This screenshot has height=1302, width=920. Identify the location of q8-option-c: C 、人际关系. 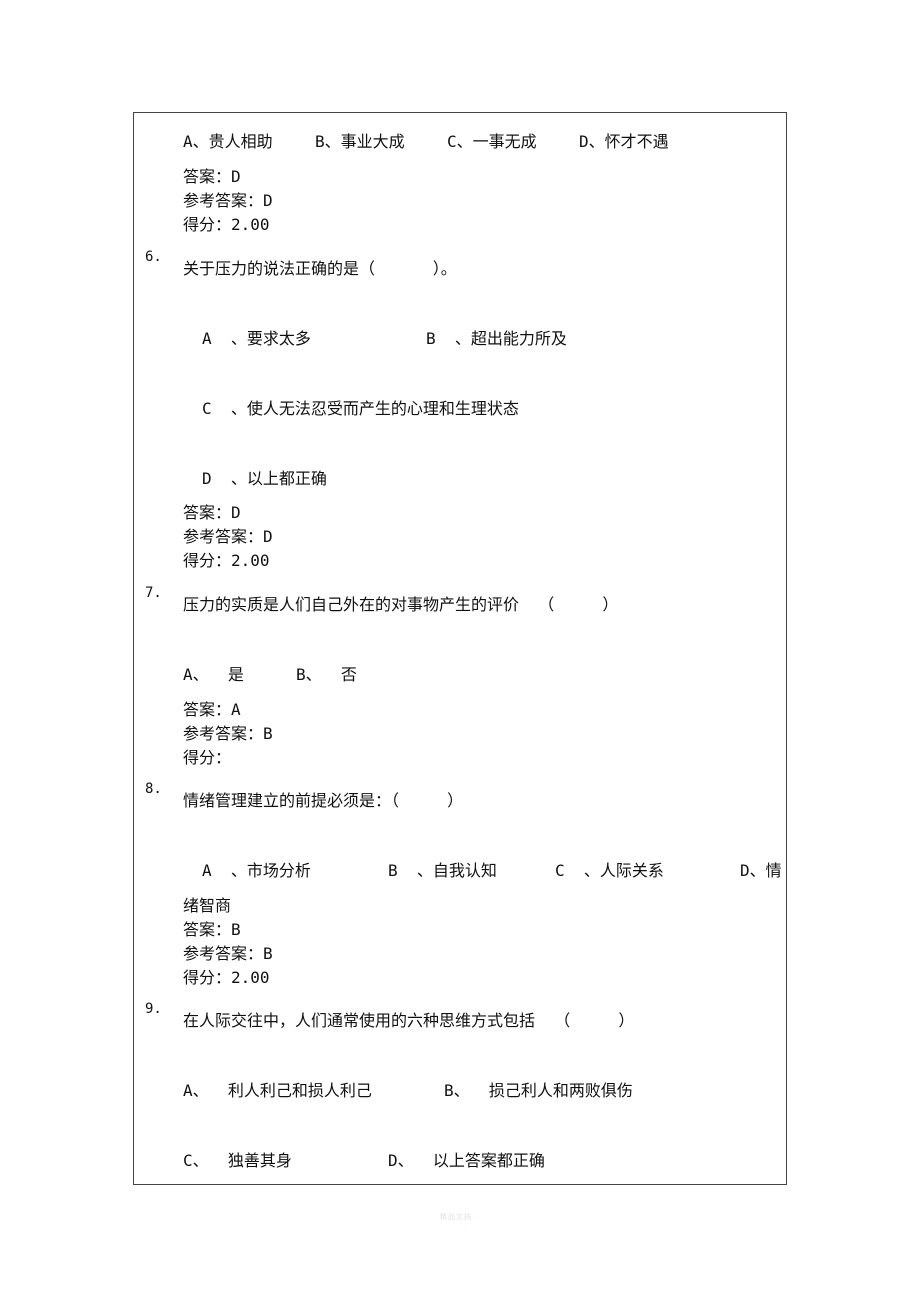
(609, 870).